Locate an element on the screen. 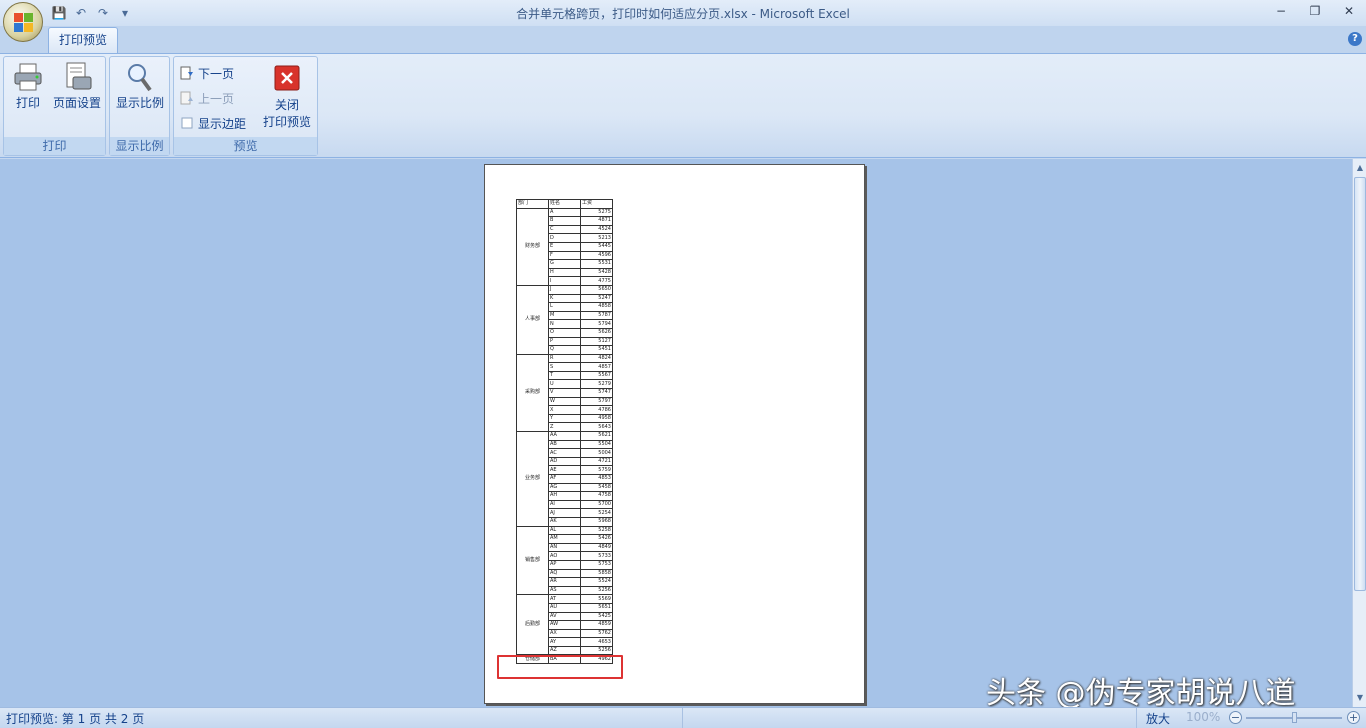 The width and height of the screenshot is (1366, 728). name-cell: AI is located at coordinates (564, 504).